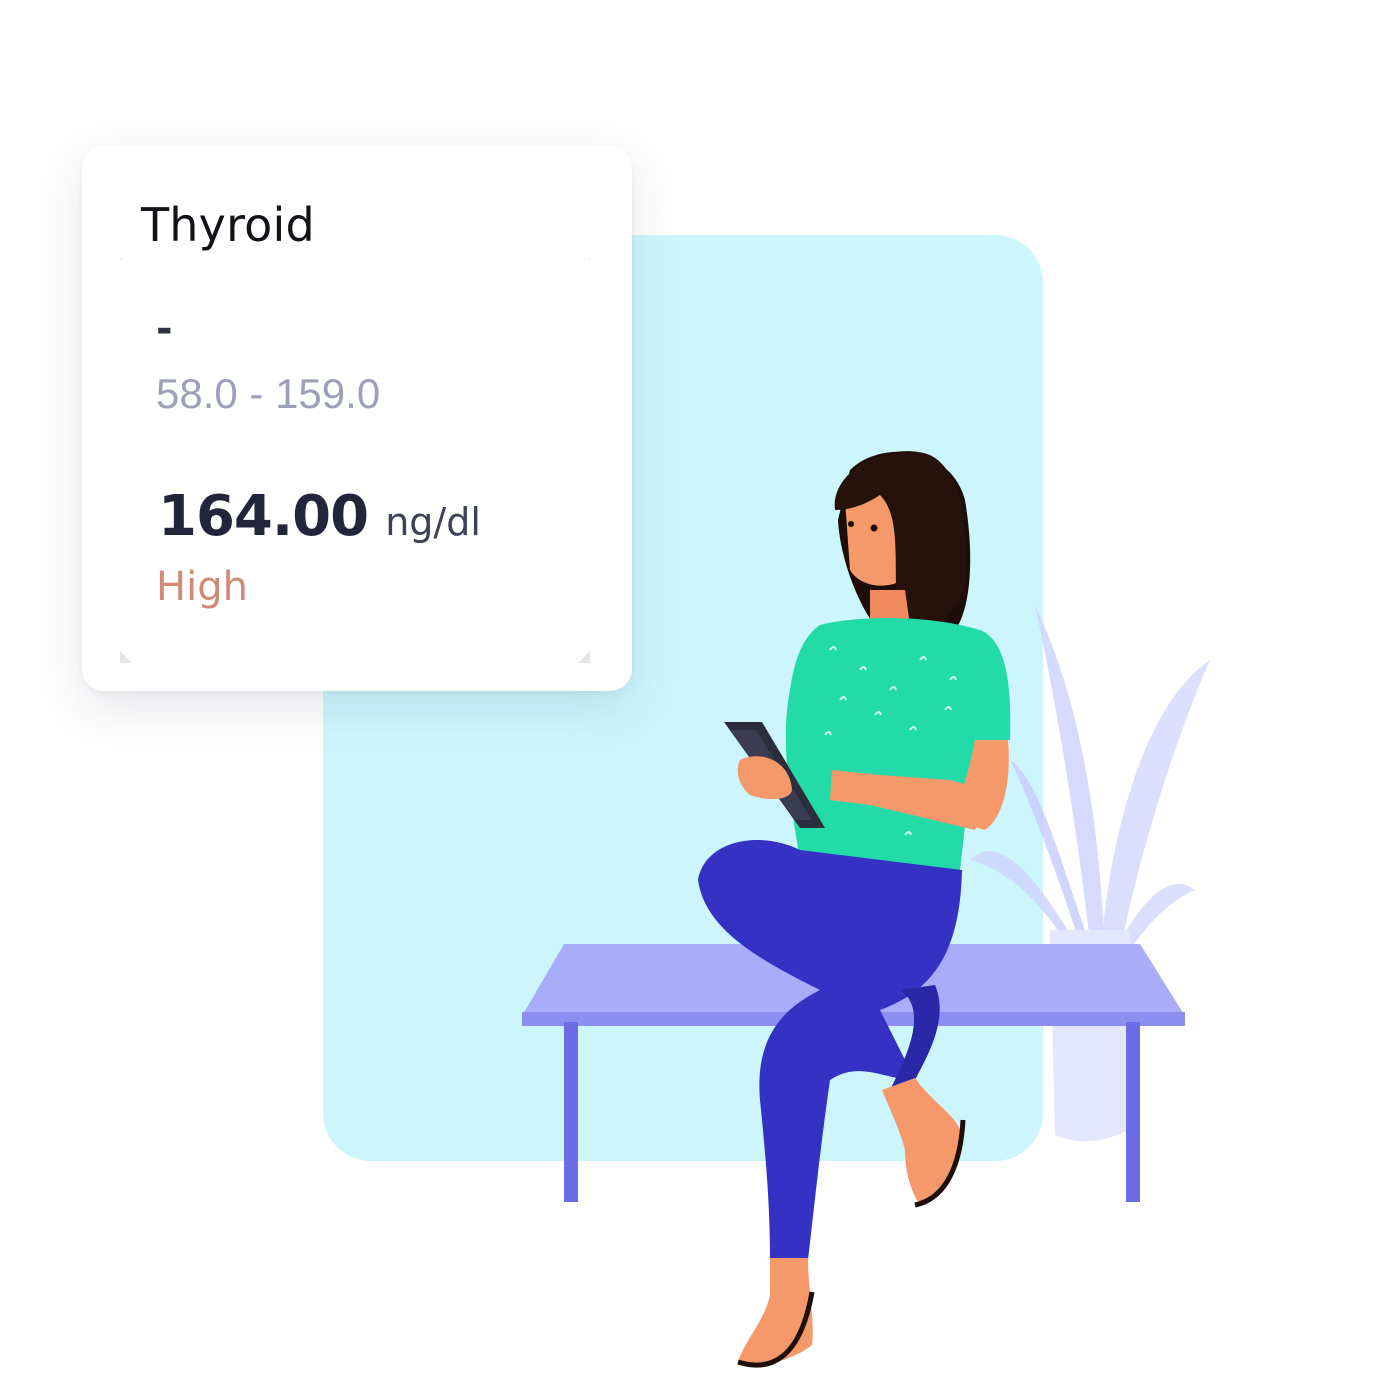 Image resolution: width=1392 pixels, height=1393 pixels. I want to click on reference-range: 58.0 - 159.0, so click(268, 393).